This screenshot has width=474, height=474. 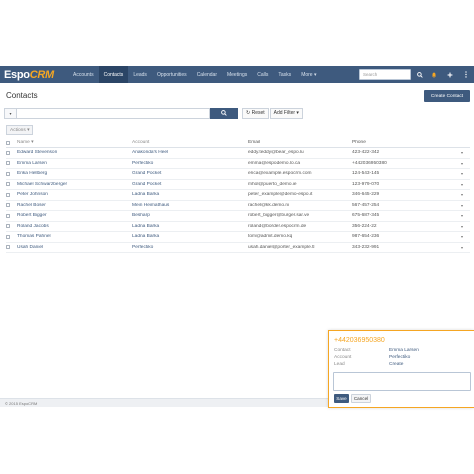 What do you see at coordinates (300, 226) in the screenshot?
I see `email-cell: roland@border.espocrm.de` at bounding box center [300, 226].